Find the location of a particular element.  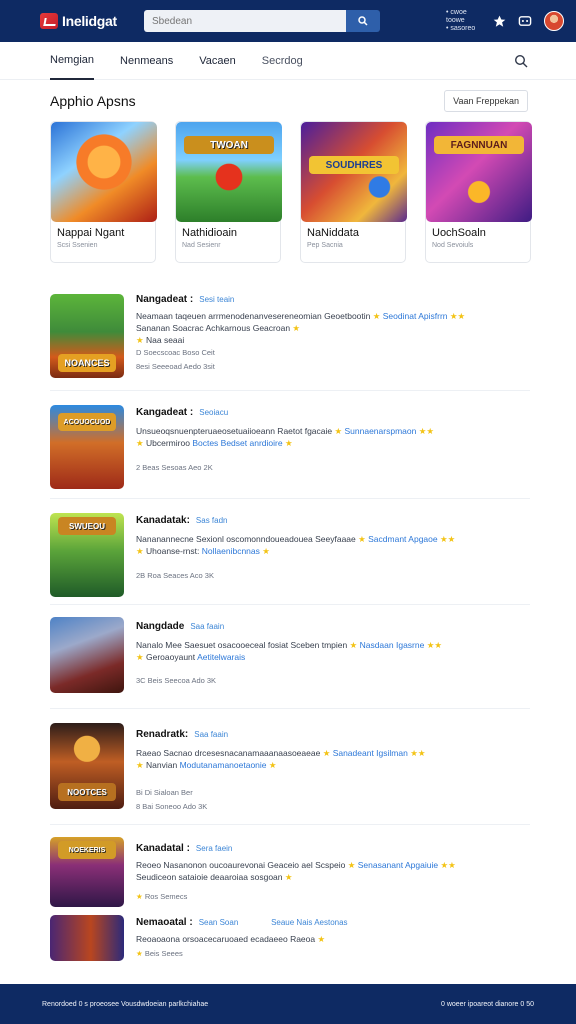

featured-thumbnail: FAGNNUAN is located at coordinates (479, 172).